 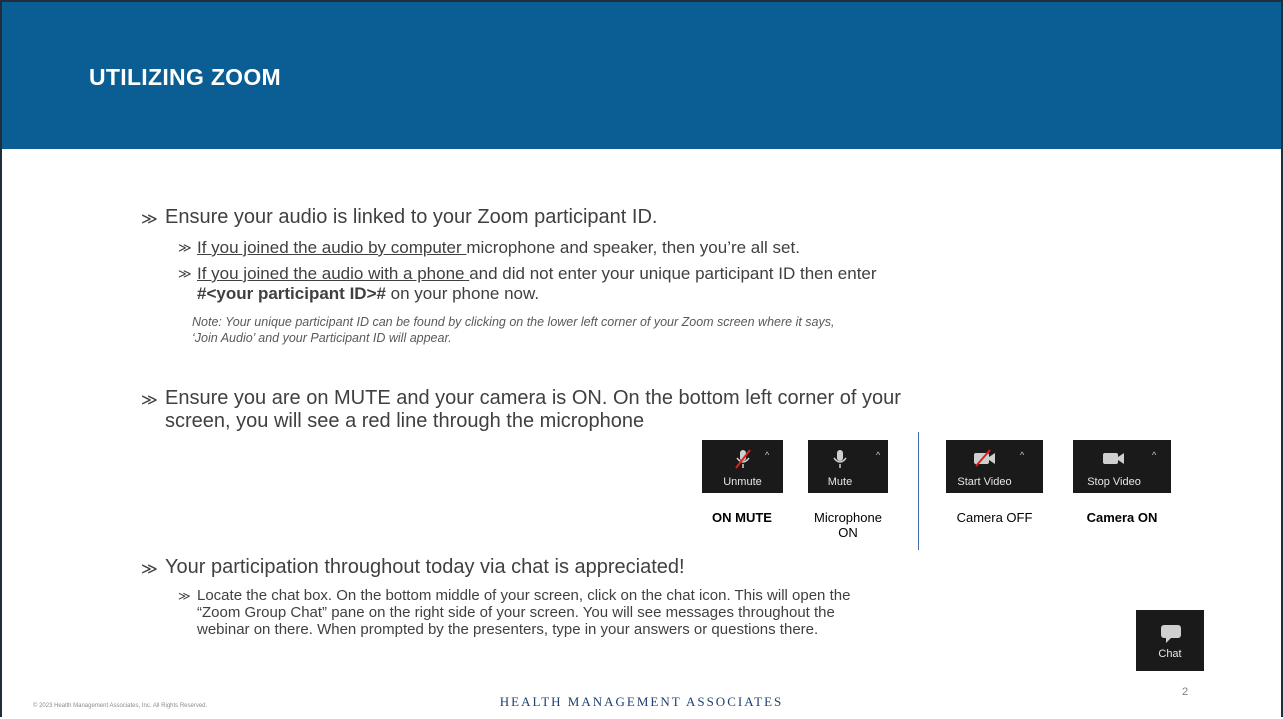 I want to click on button-label: Start Video, so click(x=984, y=482).